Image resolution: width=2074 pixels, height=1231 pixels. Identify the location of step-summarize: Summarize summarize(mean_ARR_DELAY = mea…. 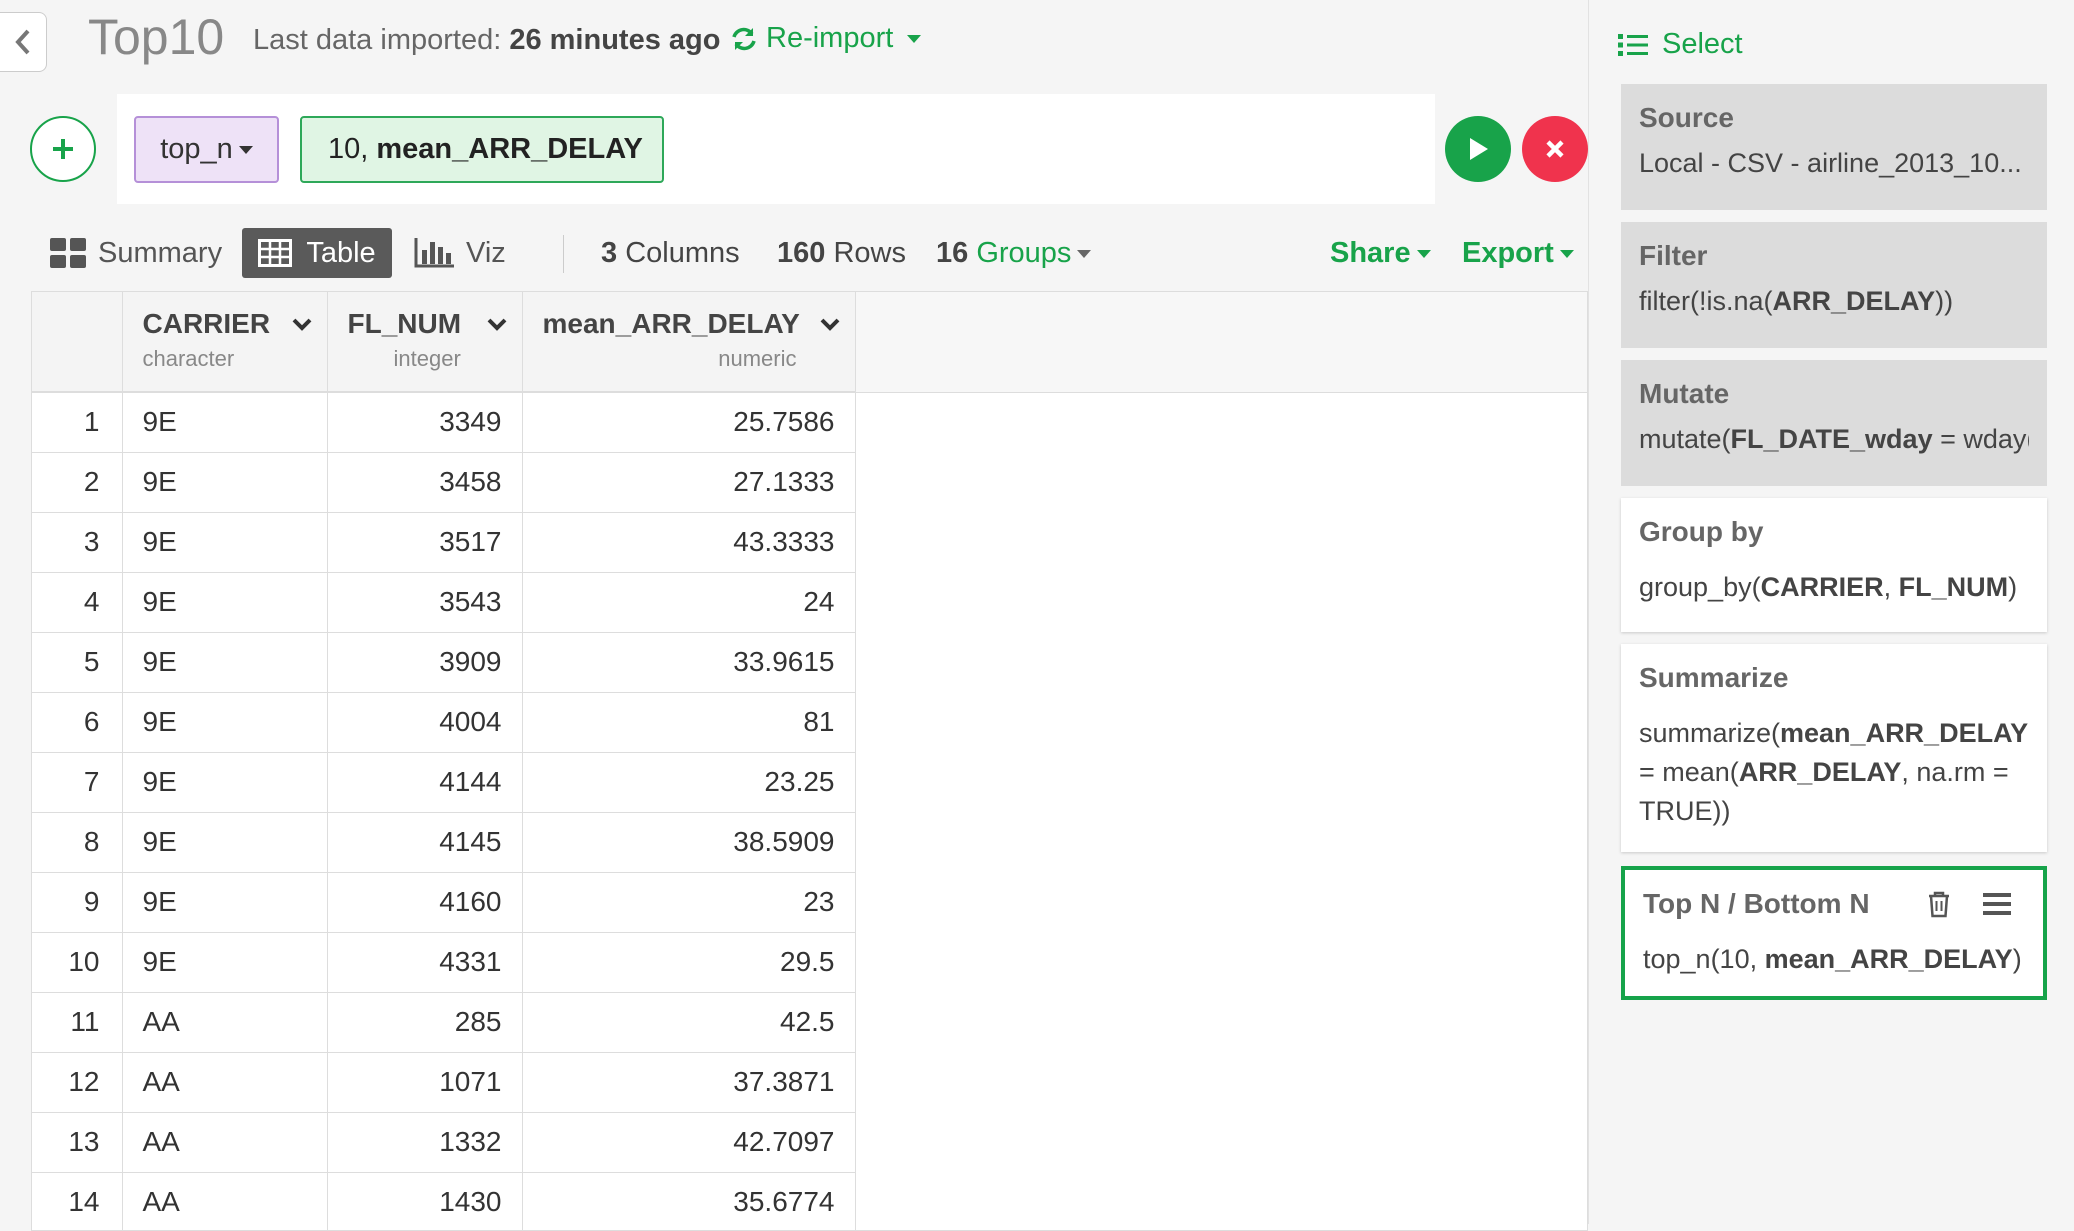
(1834, 748).